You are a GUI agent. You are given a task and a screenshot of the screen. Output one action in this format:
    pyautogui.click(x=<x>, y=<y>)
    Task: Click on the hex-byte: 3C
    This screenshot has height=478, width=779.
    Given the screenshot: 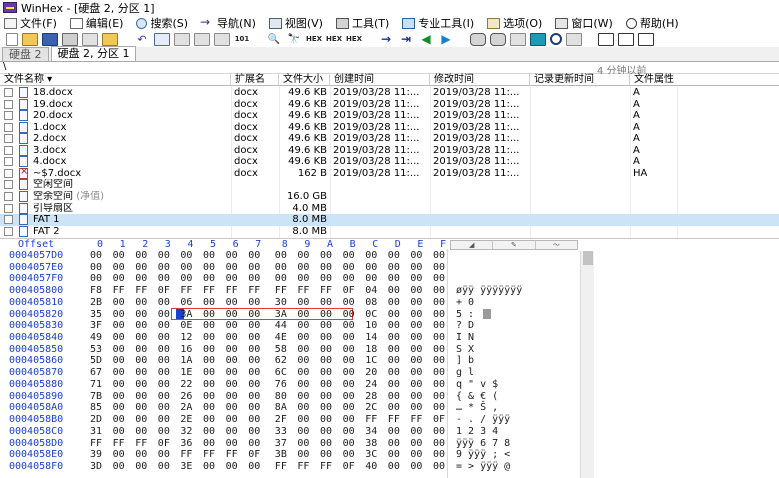 What is the action you would take?
    pyautogui.click(x=371, y=455)
    